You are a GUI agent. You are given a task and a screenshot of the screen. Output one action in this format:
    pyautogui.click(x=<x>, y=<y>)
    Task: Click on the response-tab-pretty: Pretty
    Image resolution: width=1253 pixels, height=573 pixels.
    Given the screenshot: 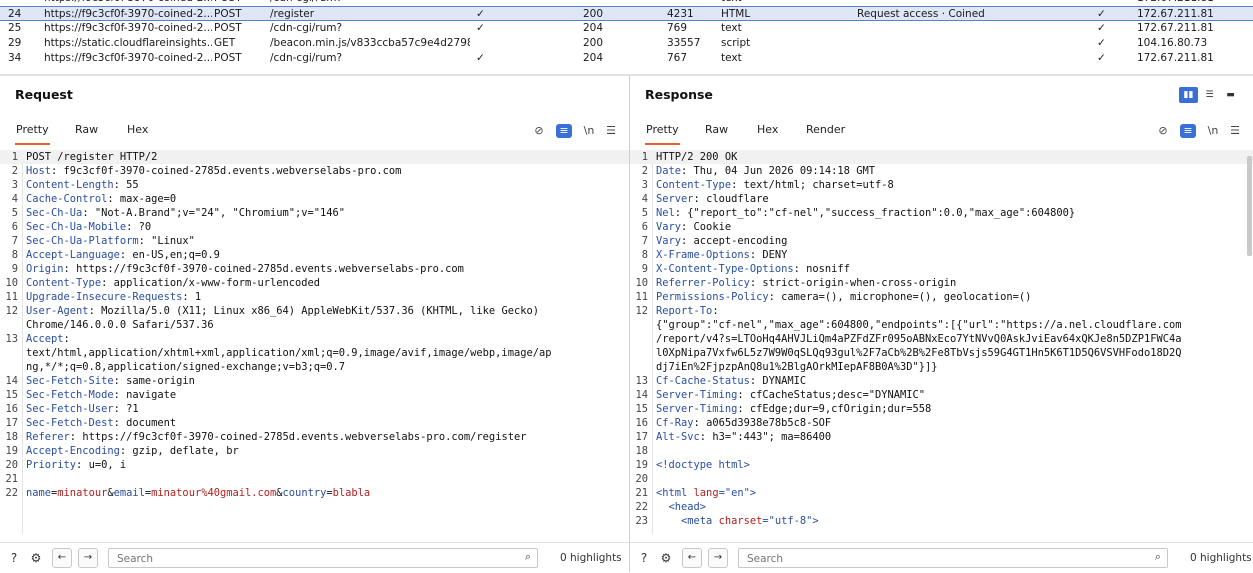 What is the action you would take?
    pyautogui.click(x=662, y=132)
    